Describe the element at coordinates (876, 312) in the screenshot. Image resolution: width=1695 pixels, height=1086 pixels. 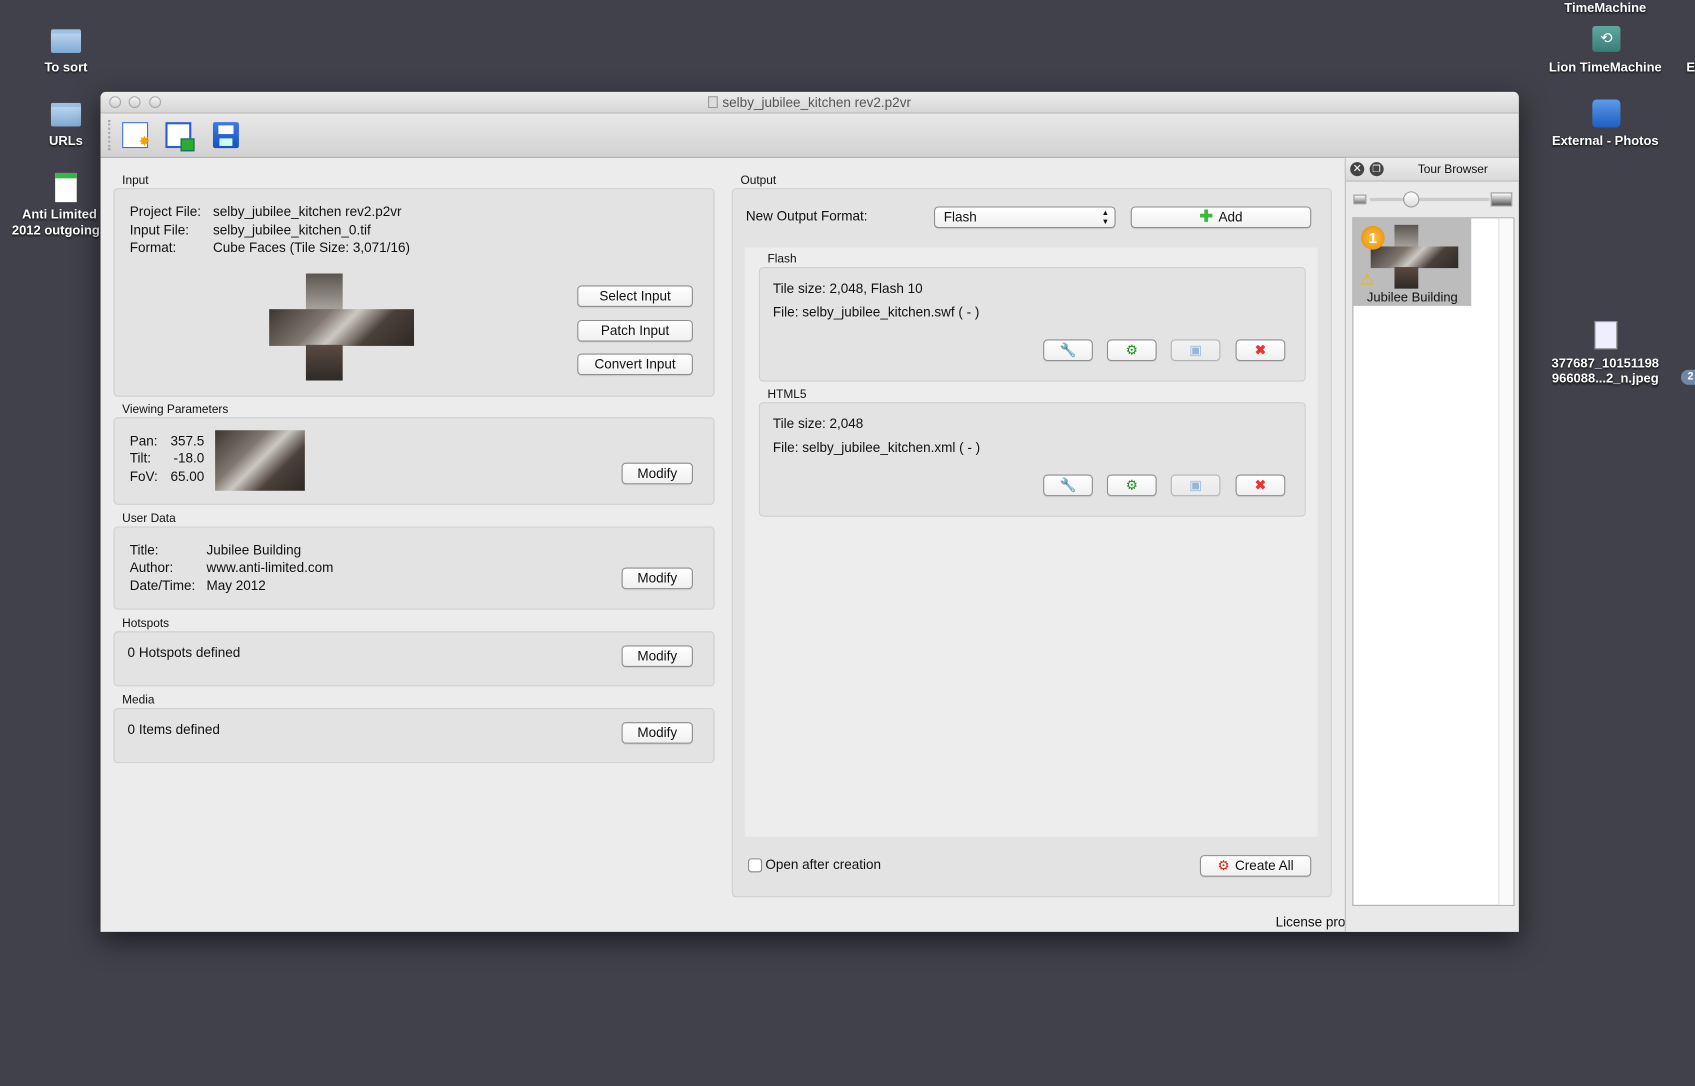
I see `flash-file: File: selby_jubilee_kitchen.swf ( - )` at that location.